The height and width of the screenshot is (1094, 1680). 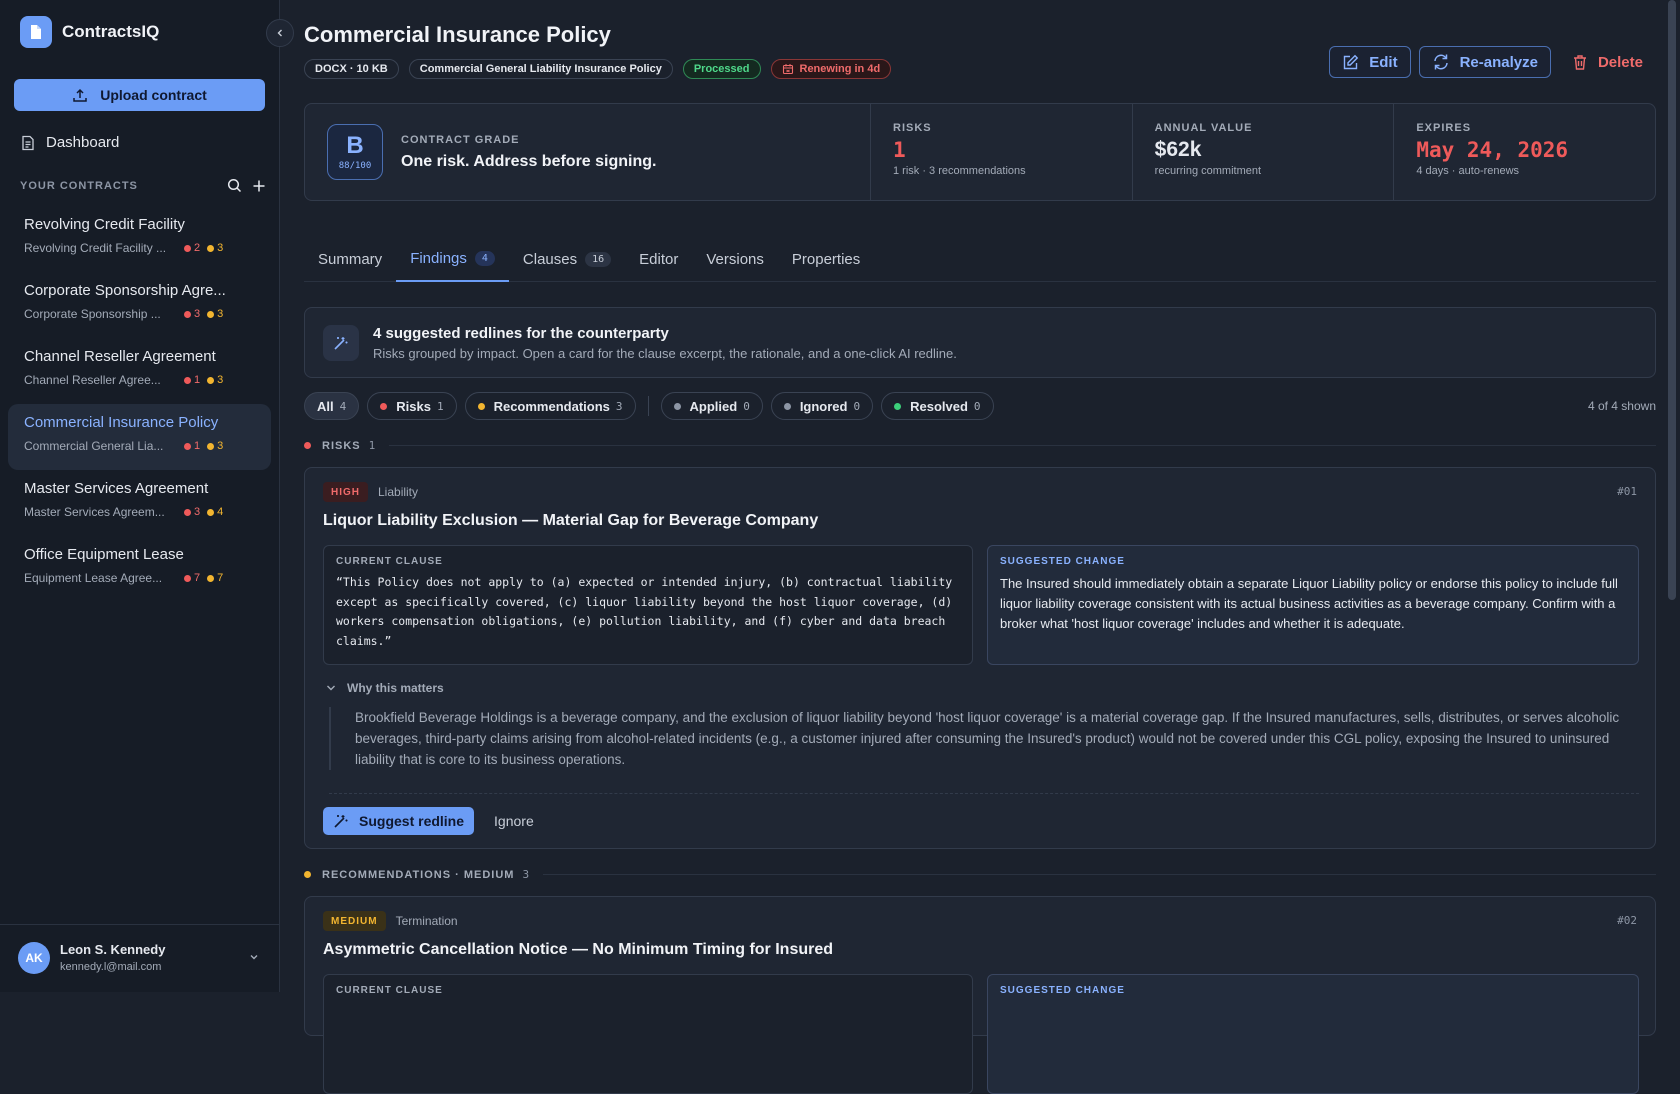 What do you see at coordinates (412, 406) in the screenshot?
I see `filter-risks: Risks 1` at bounding box center [412, 406].